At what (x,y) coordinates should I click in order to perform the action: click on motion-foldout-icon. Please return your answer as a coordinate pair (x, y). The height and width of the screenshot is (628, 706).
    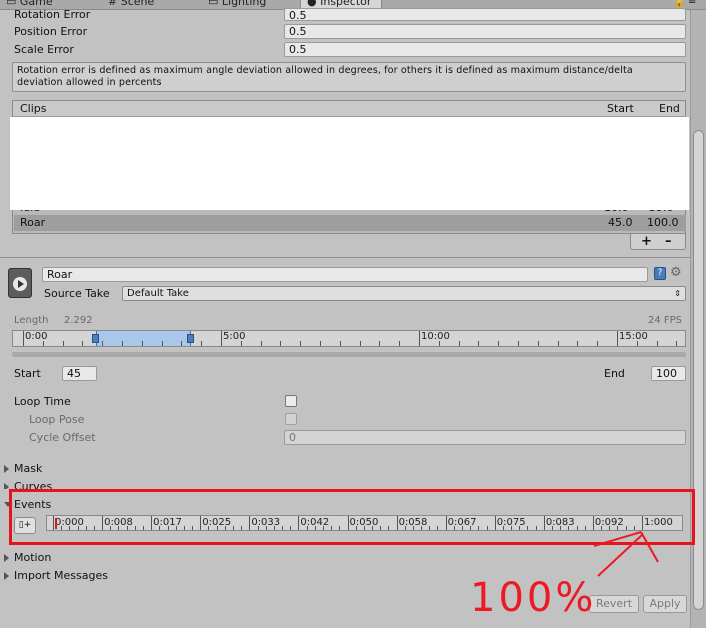
    Looking at the image, I should click on (6, 558).